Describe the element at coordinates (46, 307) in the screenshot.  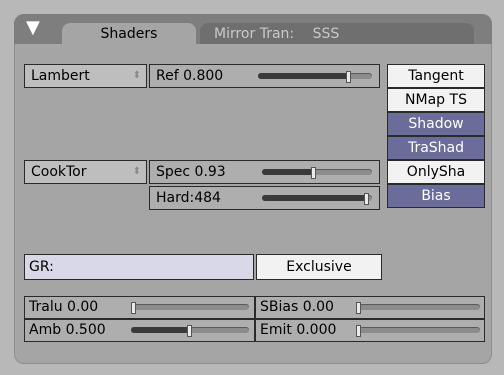
I see `tralu-label: Tralu` at that location.